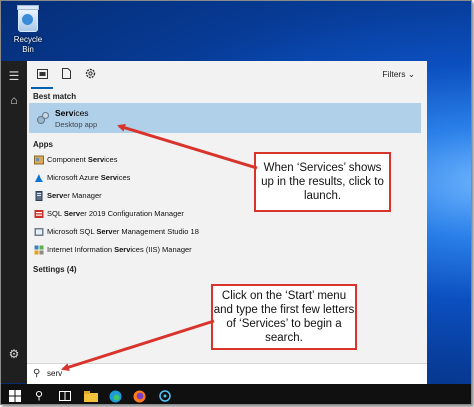 The image size is (474, 407). Describe the element at coordinates (139, 396) in the screenshot. I see `firefox-icon` at that location.